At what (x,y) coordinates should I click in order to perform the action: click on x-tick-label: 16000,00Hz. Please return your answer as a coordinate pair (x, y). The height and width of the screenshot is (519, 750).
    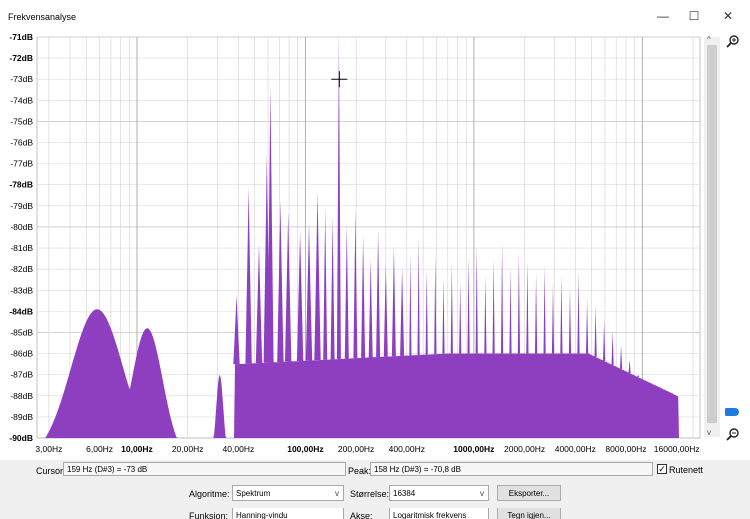
    Looking at the image, I should click on (677, 449).